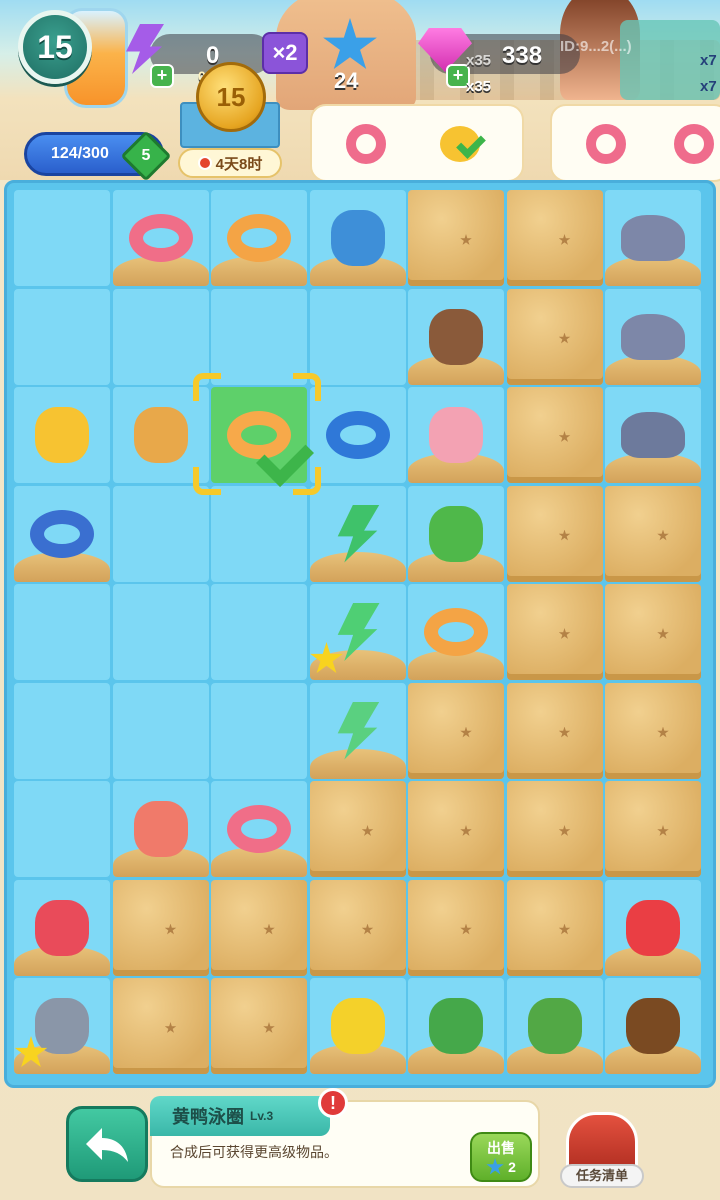  What do you see at coordinates (207, 387) in the screenshot?
I see `selection-corner` at bounding box center [207, 387].